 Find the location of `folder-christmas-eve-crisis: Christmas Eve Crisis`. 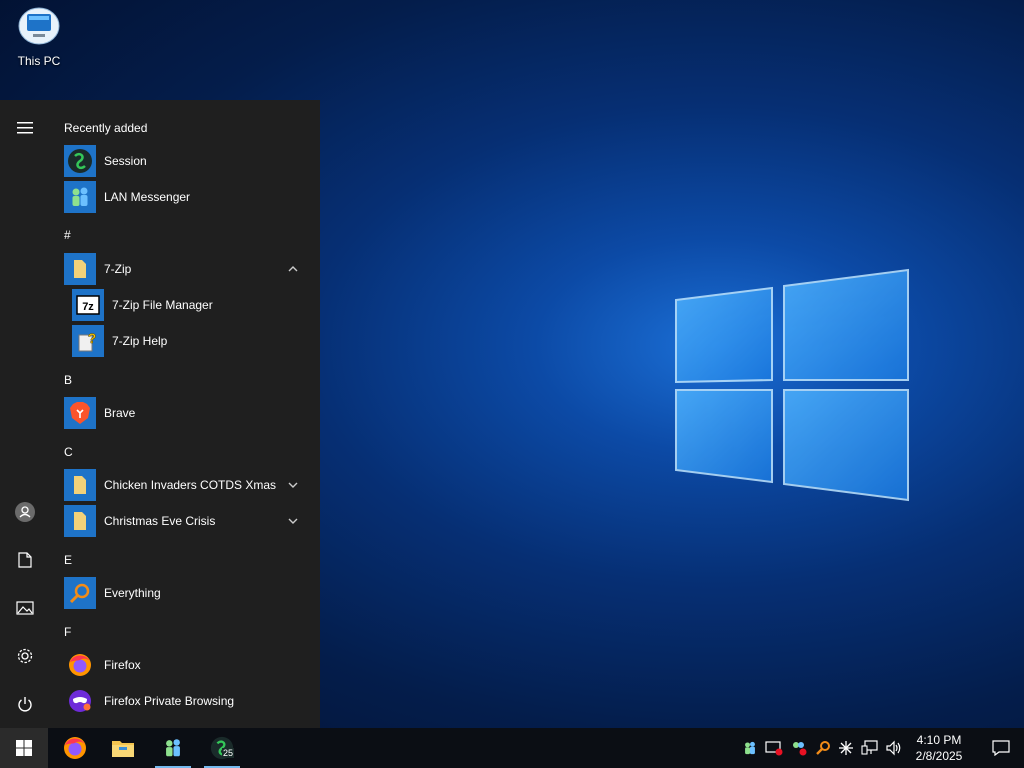

folder-christmas-eve-crisis: Christmas Eve Crisis is located at coordinates (189, 521).